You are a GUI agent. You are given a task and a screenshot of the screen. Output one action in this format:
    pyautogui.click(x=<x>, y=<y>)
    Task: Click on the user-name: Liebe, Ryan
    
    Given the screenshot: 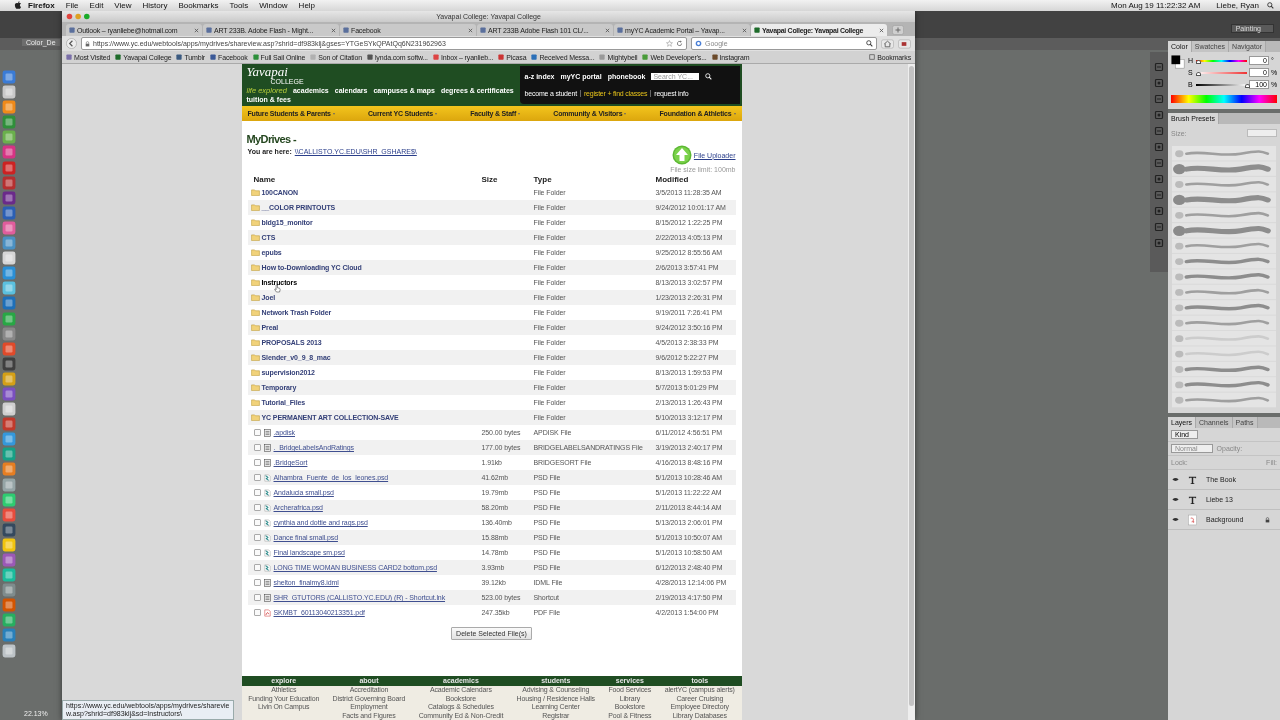 What is the action you would take?
    pyautogui.click(x=1237, y=5)
    